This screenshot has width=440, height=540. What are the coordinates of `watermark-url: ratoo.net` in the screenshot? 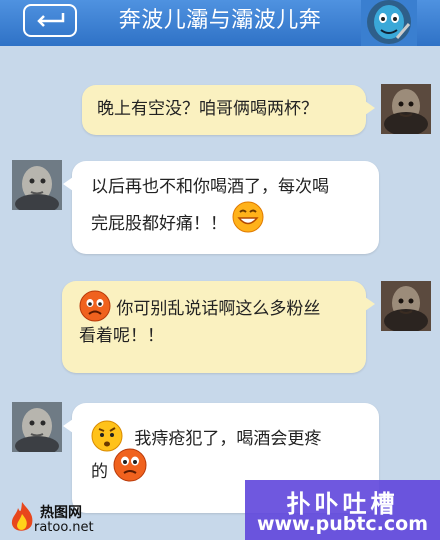 It's located at (64, 527).